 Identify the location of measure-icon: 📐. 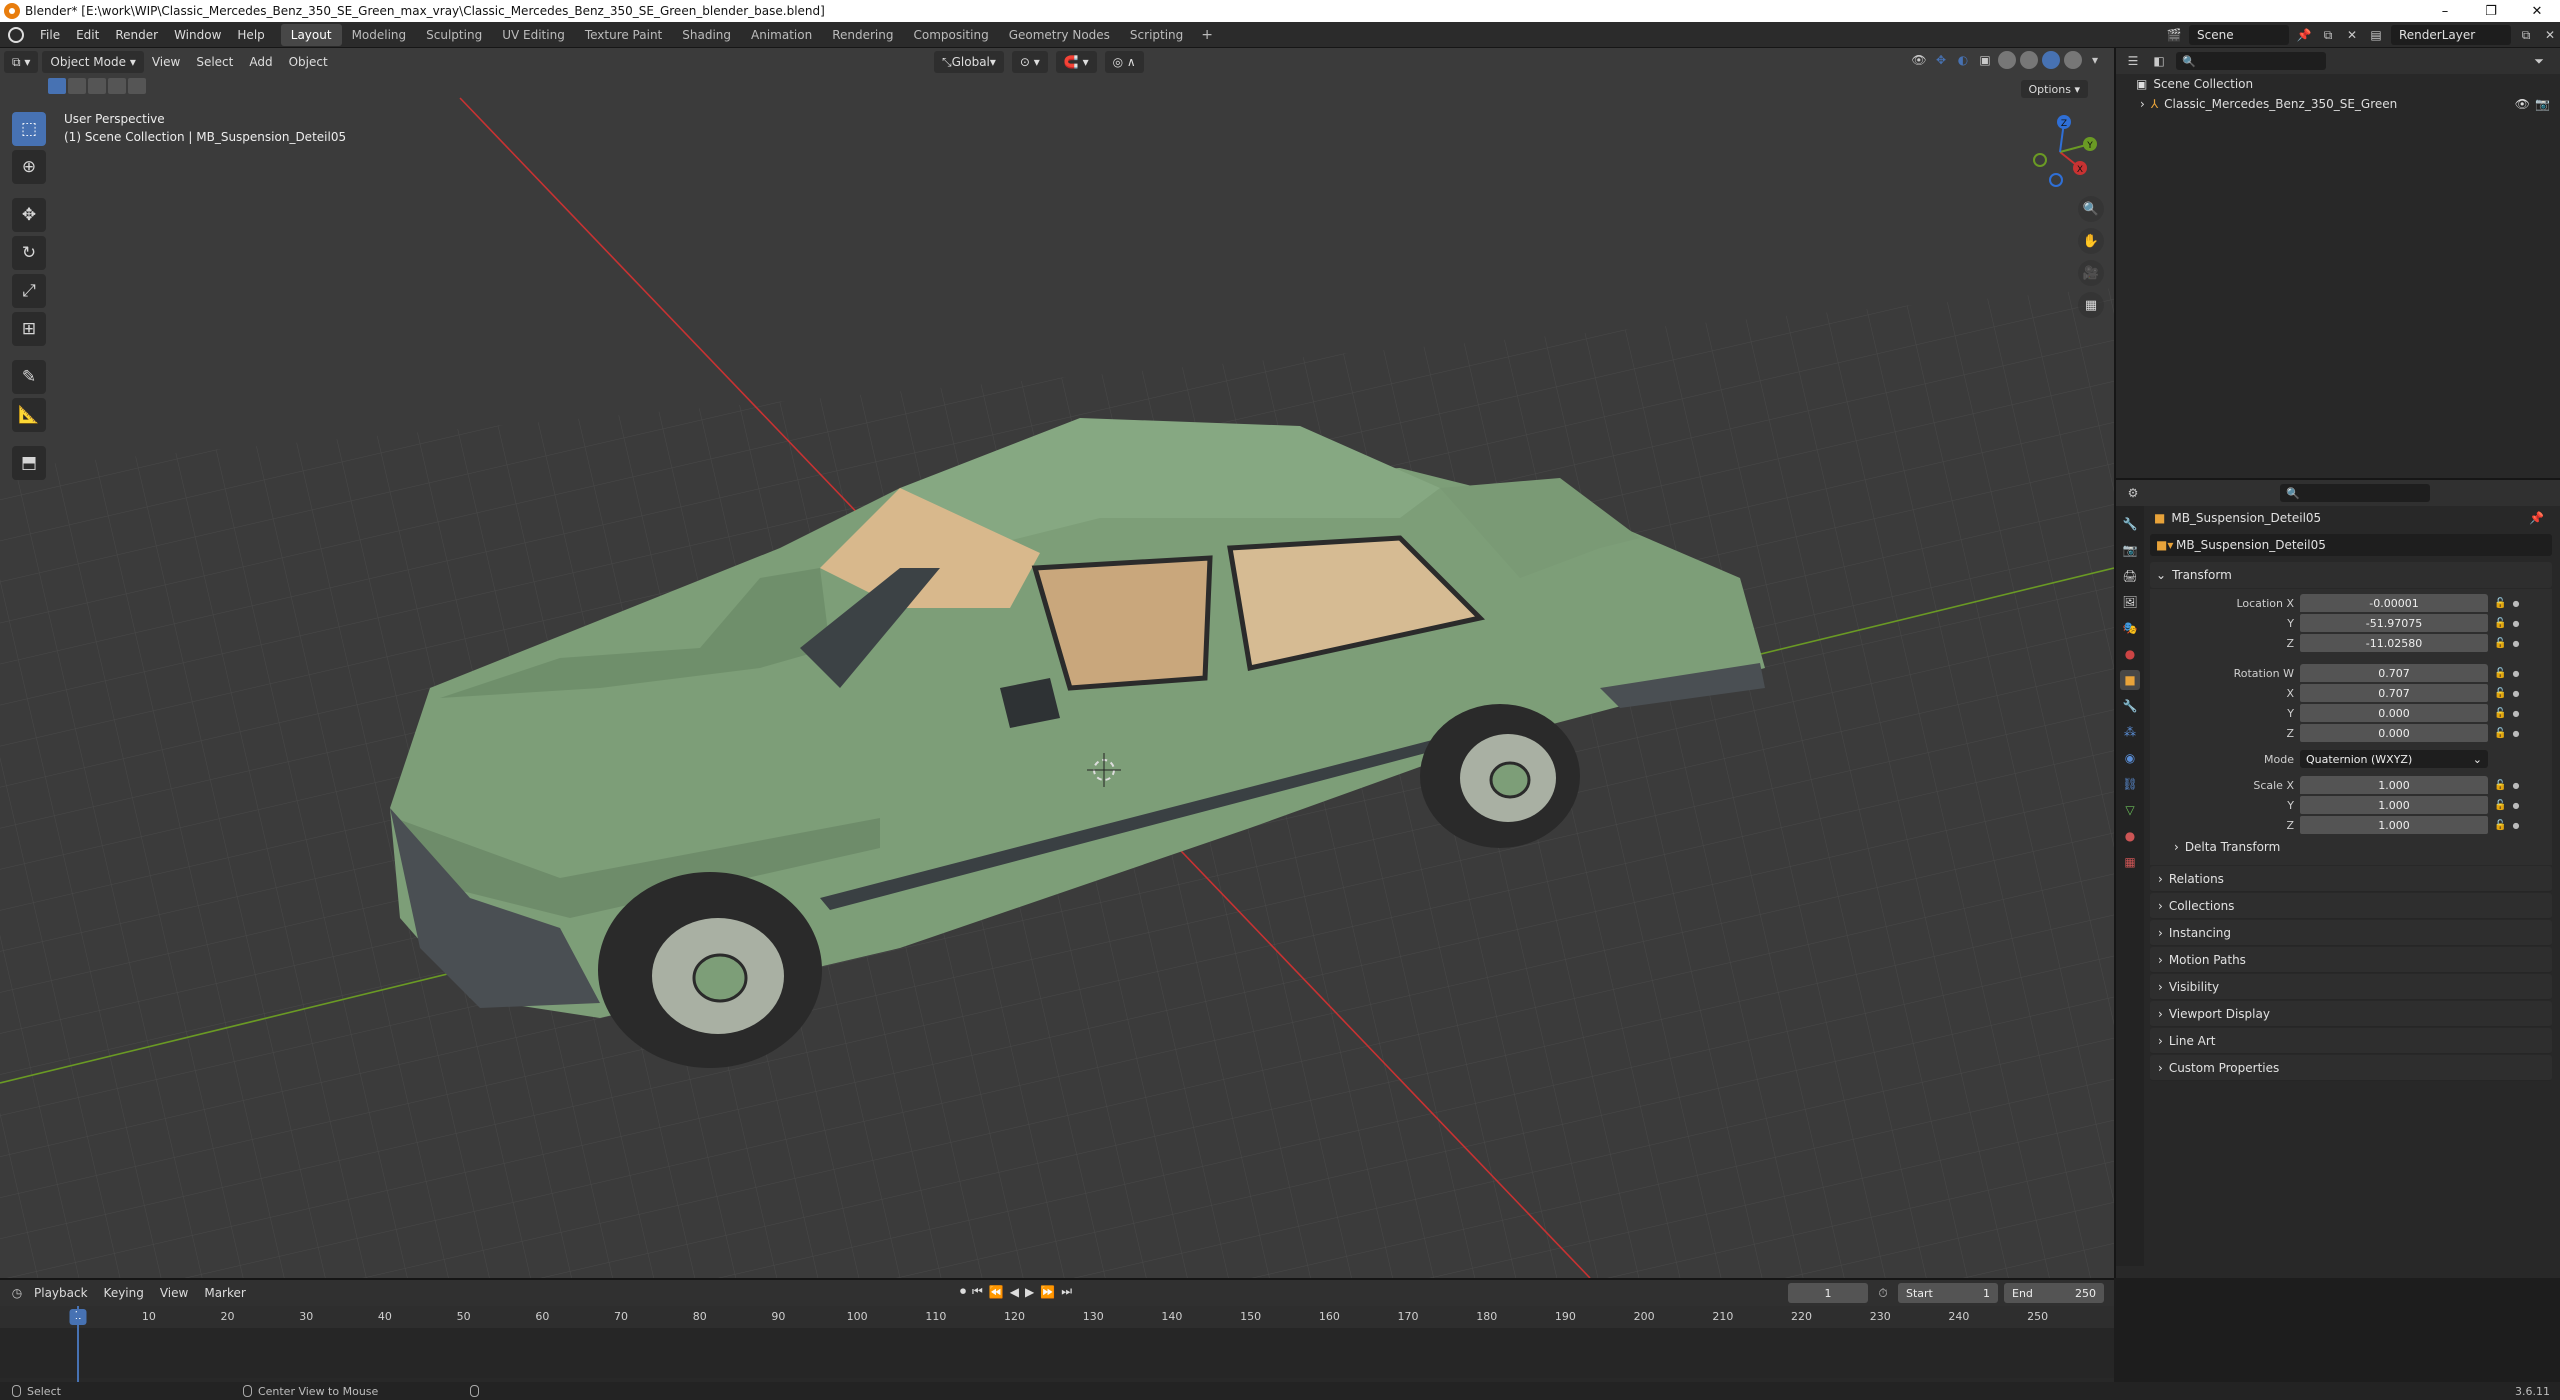
(29, 415).